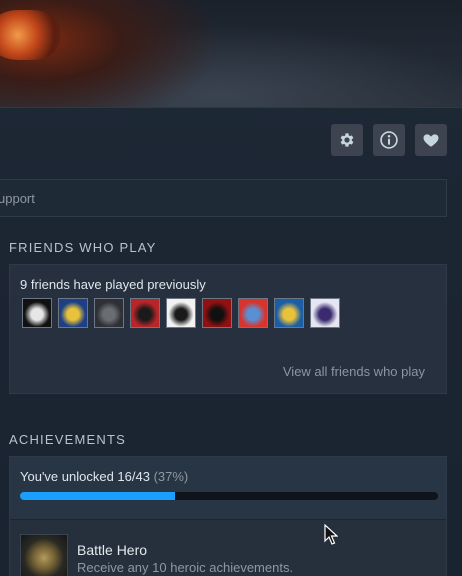  Describe the element at coordinates (30, 35) in the screenshot. I see `game-logo` at that location.